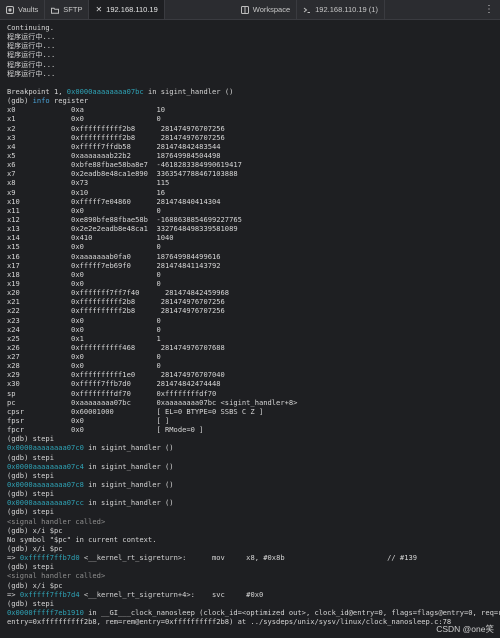 The width and height of the screenshot is (500, 638). What do you see at coordinates (28, 9) in the screenshot?
I see `tab-label: Vaults` at bounding box center [28, 9].